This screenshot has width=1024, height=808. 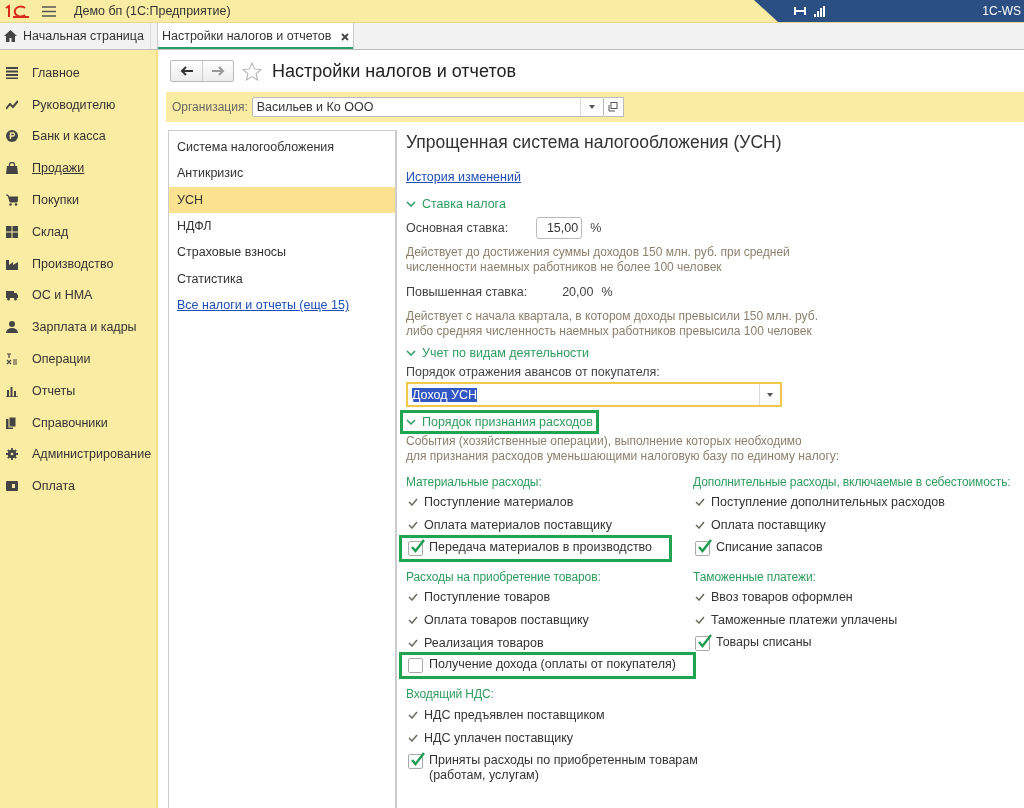 I want to click on checkbox-label: Передача материалов в производство, so click(x=541, y=546).